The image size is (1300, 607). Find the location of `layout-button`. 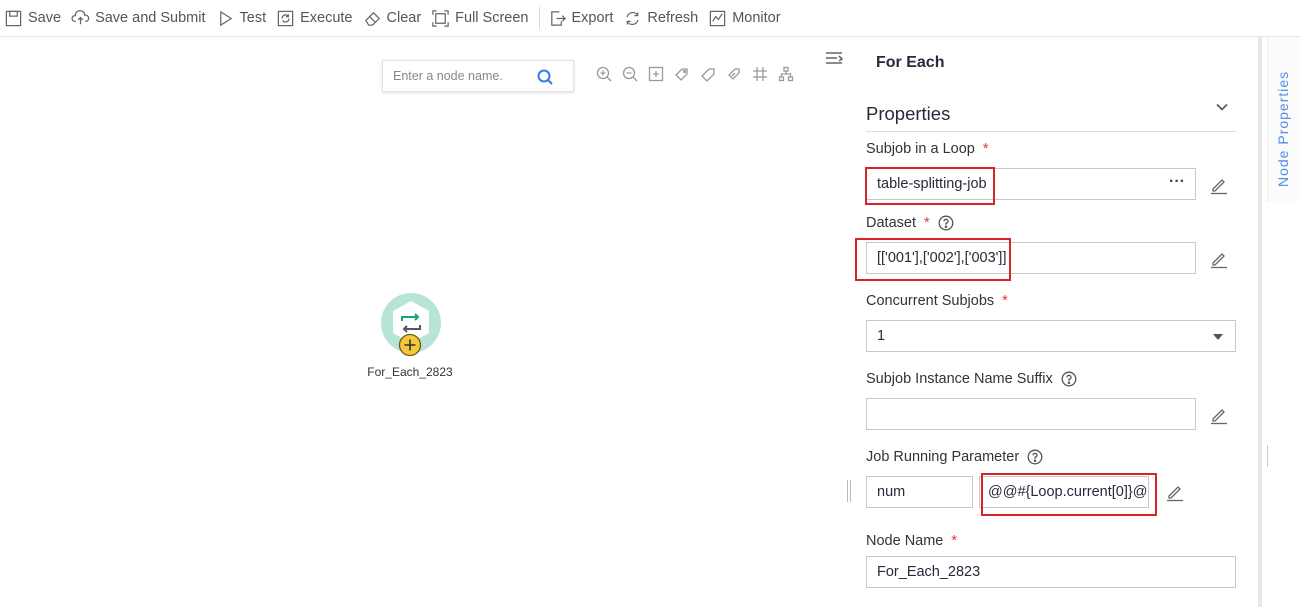

layout-button is located at coordinates (786, 74).